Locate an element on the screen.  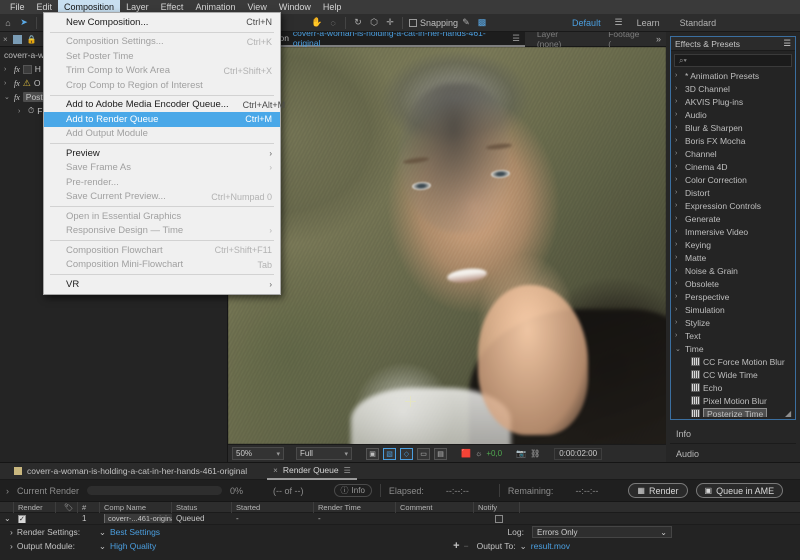
category-audio: › Audio is located at coordinates (733, 114).